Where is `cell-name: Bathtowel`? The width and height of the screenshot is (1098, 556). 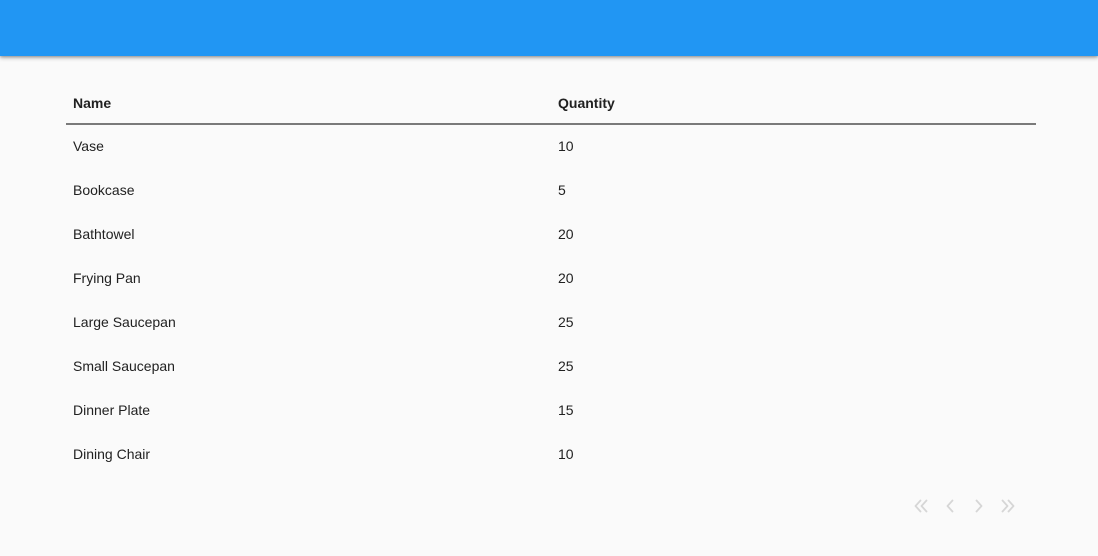 cell-name: Bathtowel is located at coordinates (104, 234).